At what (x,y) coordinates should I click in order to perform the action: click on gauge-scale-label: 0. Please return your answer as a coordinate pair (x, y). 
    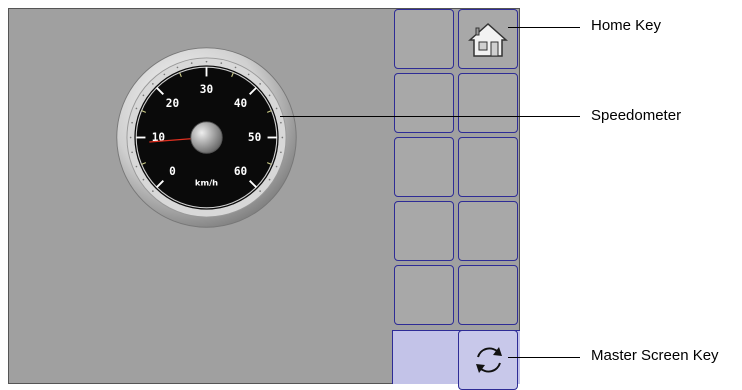
    Looking at the image, I should click on (172, 171).